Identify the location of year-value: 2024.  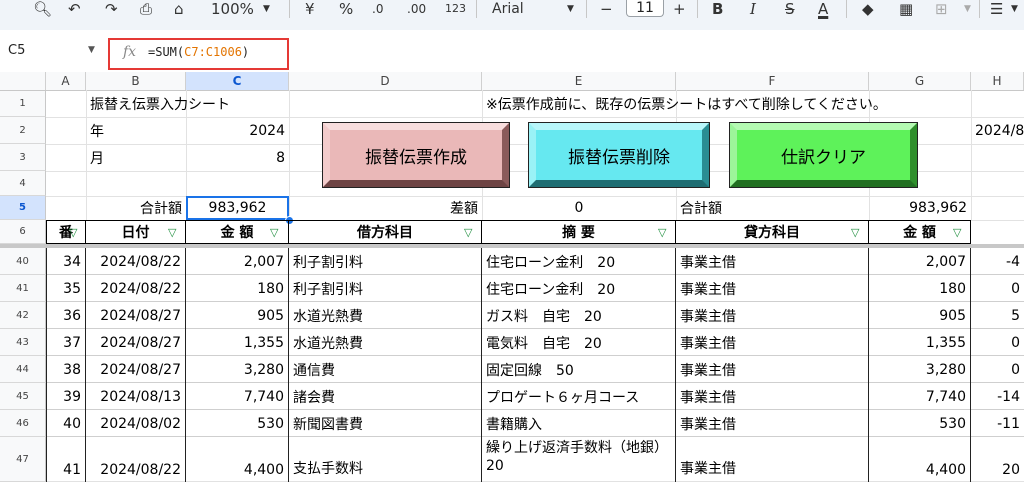
(237, 130).